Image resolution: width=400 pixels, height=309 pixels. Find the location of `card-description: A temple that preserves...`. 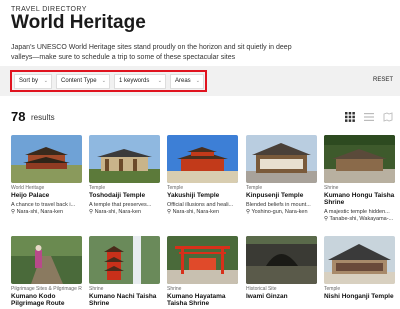

card-description: A temple that preserves... is located at coordinates (120, 205).